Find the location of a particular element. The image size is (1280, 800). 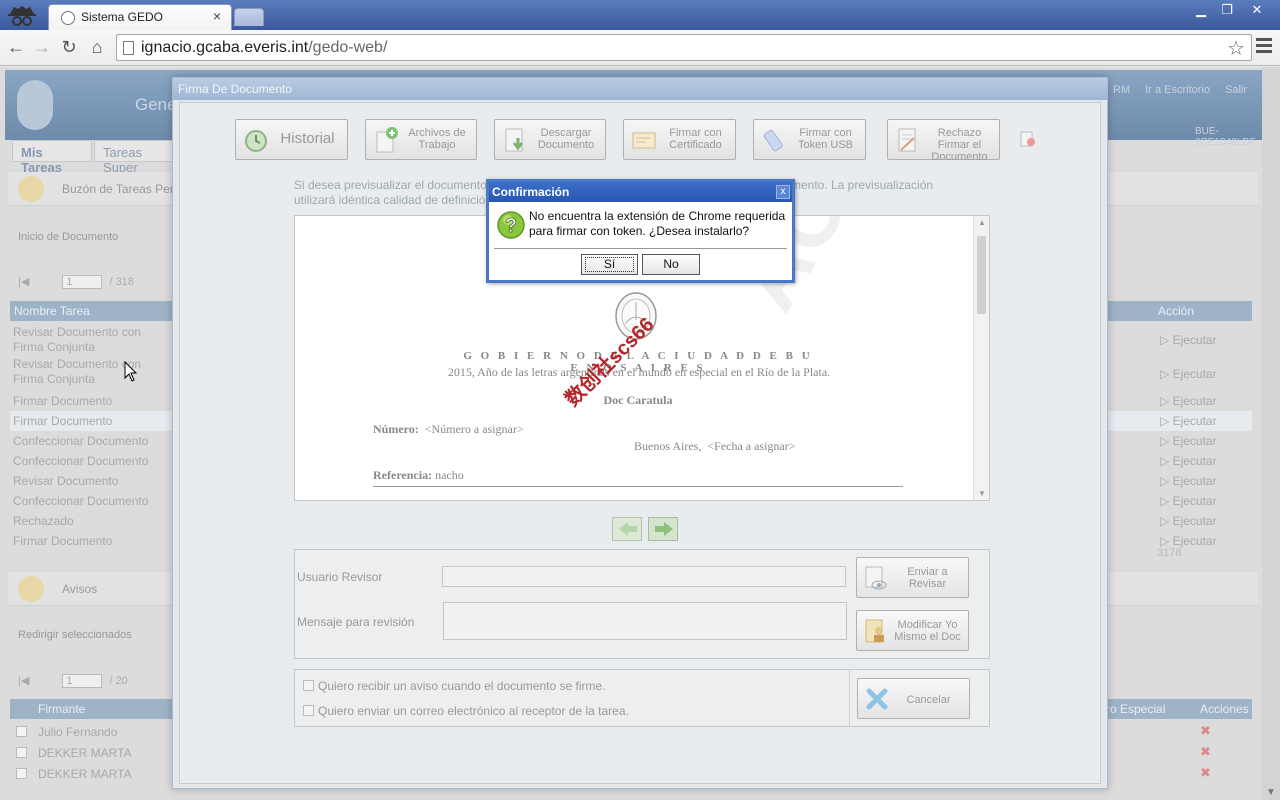

rechazo-firmar-button: Rechazo Firmar el Documento is located at coordinates (943, 141).